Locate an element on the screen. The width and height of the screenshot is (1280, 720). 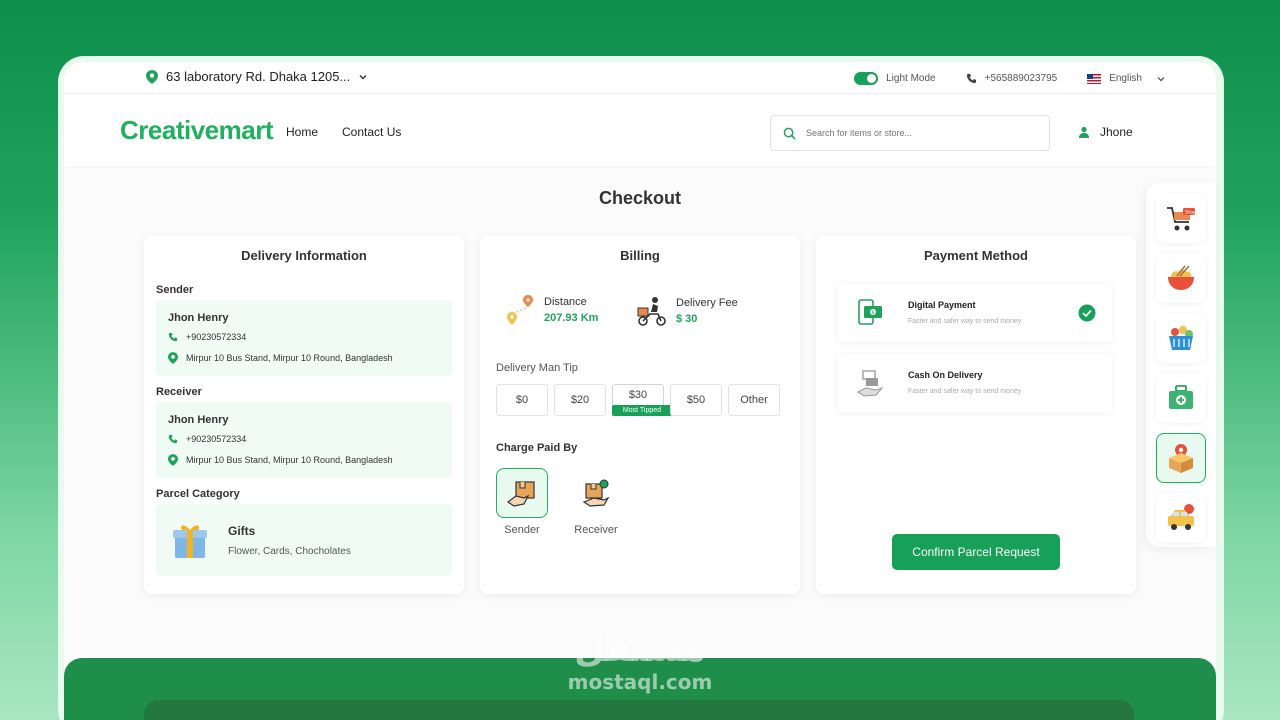
delivery-fee-item: Delivery Fee $ 30 is located at coordinates (687, 311).